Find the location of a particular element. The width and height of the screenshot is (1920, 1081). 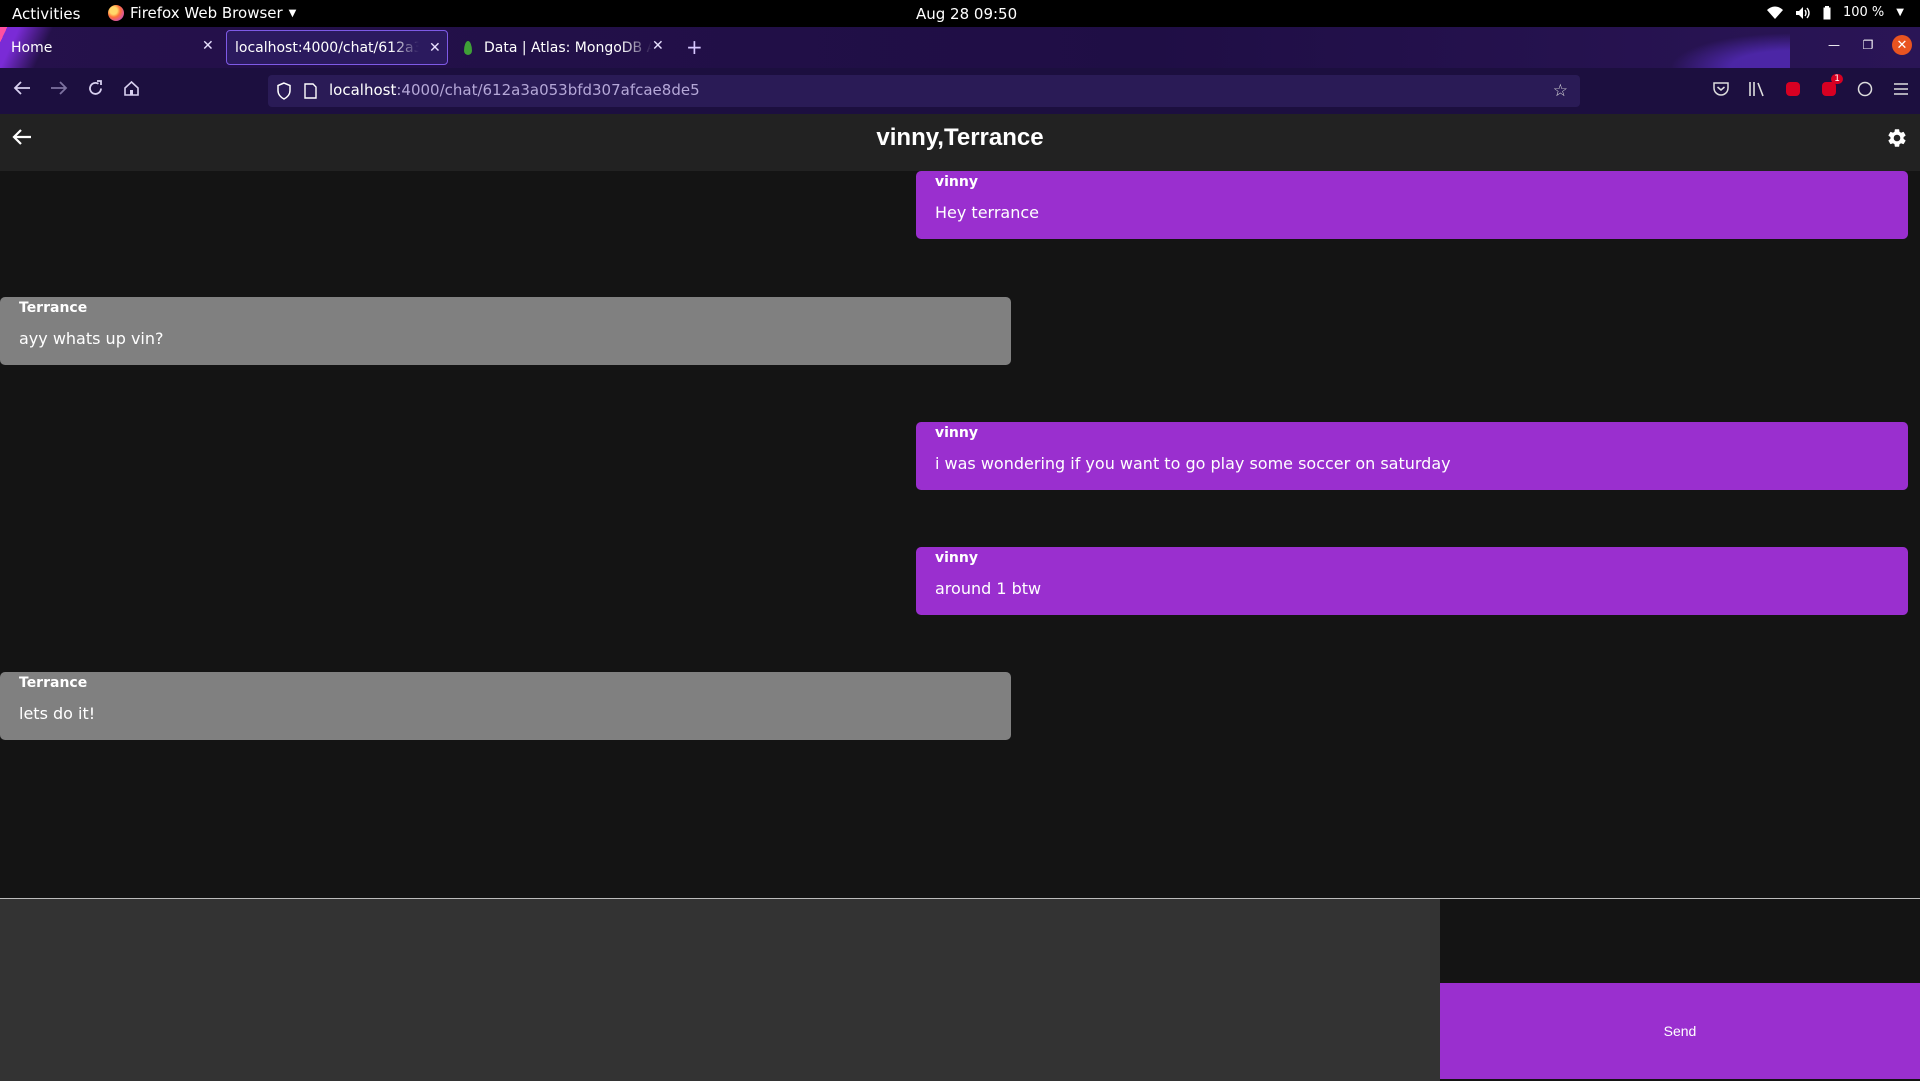

battery-percent: 100 % is located at coordinates (1863, 12).